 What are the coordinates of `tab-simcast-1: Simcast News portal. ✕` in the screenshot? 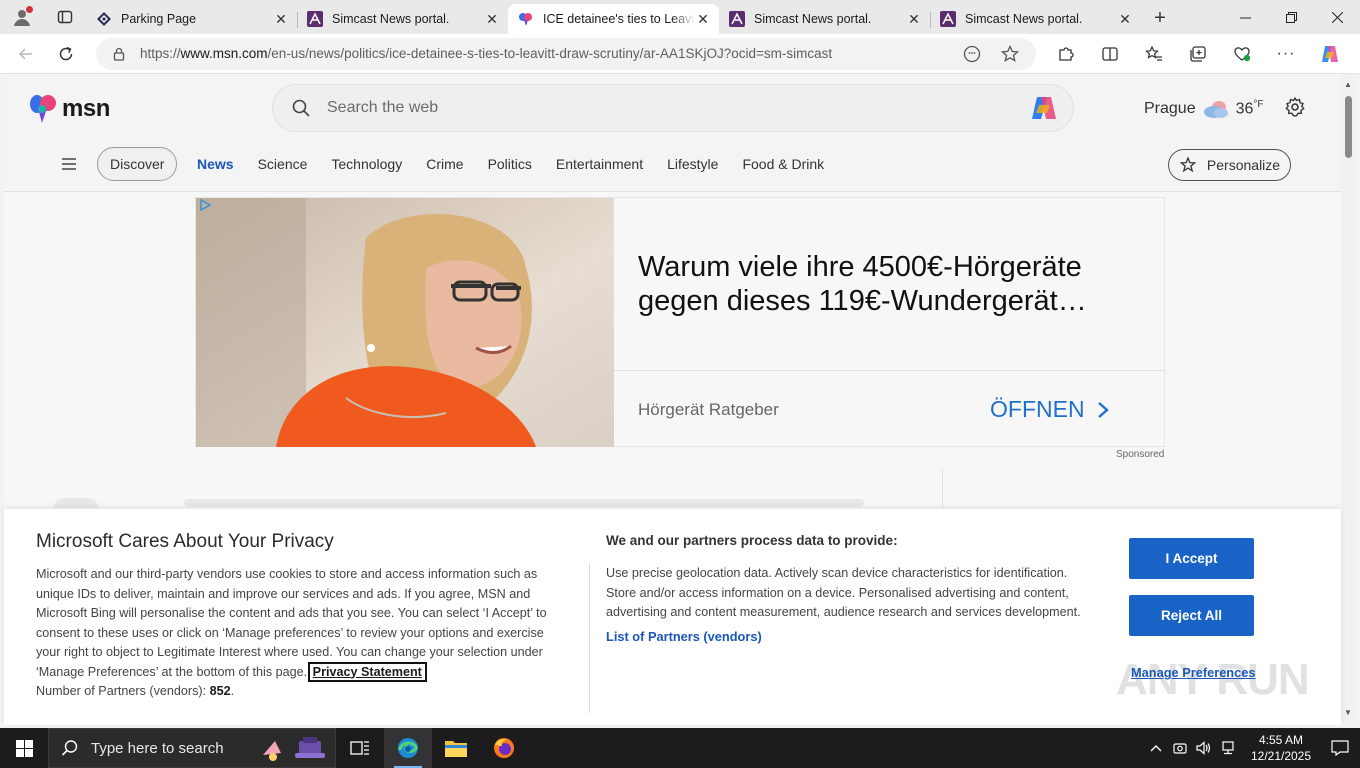 It's located at (402, 19).